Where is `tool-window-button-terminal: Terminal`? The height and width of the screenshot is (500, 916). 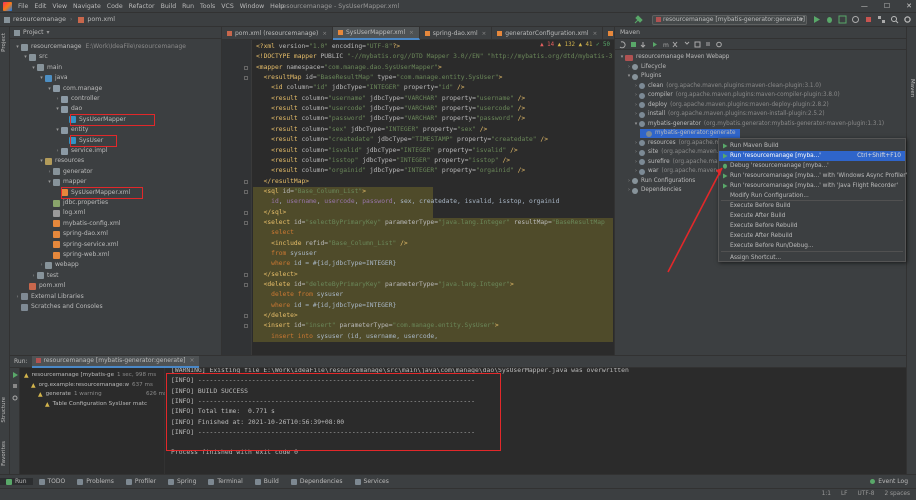
tool-window-button-terminal: Terminal is located at coordinates (225, 481).